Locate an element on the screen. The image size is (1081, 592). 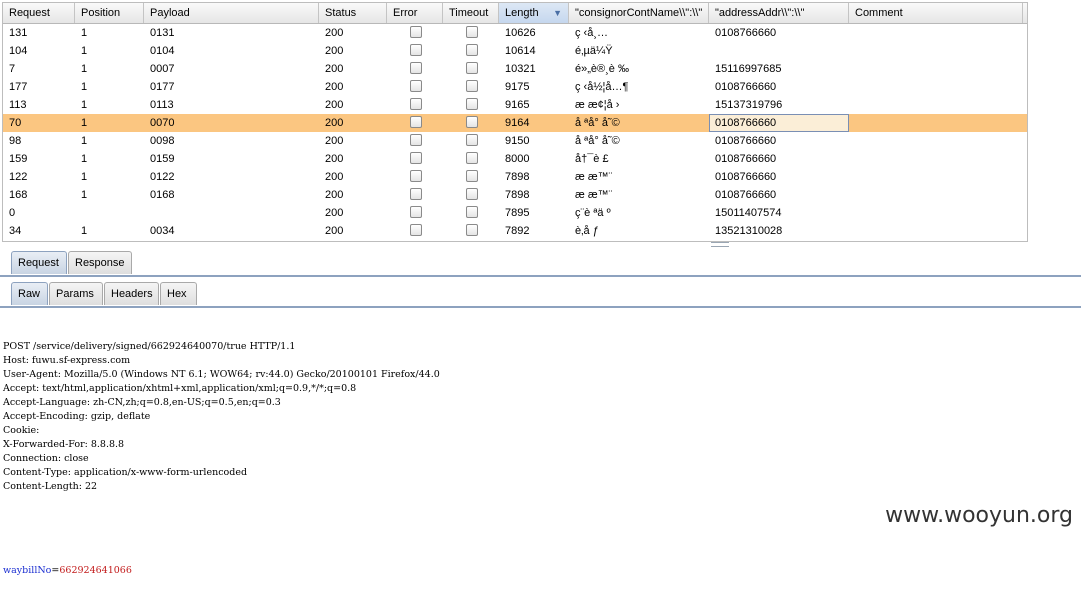
header-label: Timeout is located at coordinates (469, 13).